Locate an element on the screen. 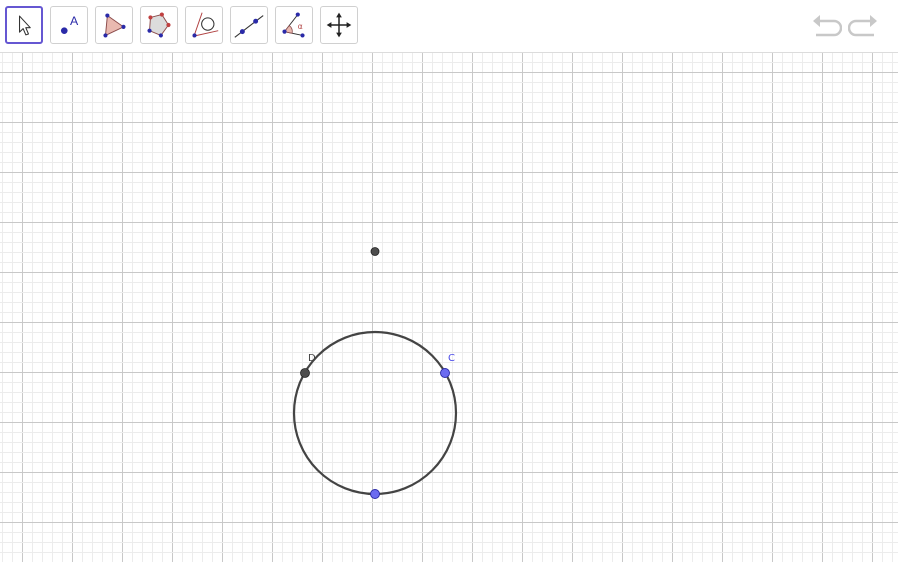 The height and width of the screenshot is (562, 898). point-a-icon: A is located at coordinates (69, 24).